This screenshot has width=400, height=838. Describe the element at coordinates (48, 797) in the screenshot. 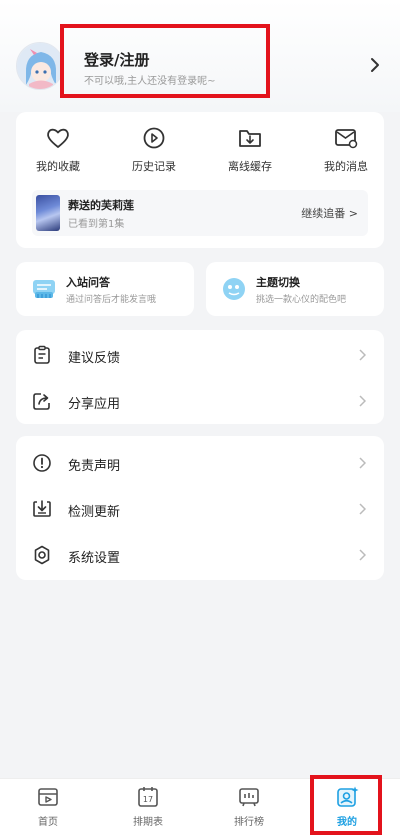

I see `home-icon` at that location.